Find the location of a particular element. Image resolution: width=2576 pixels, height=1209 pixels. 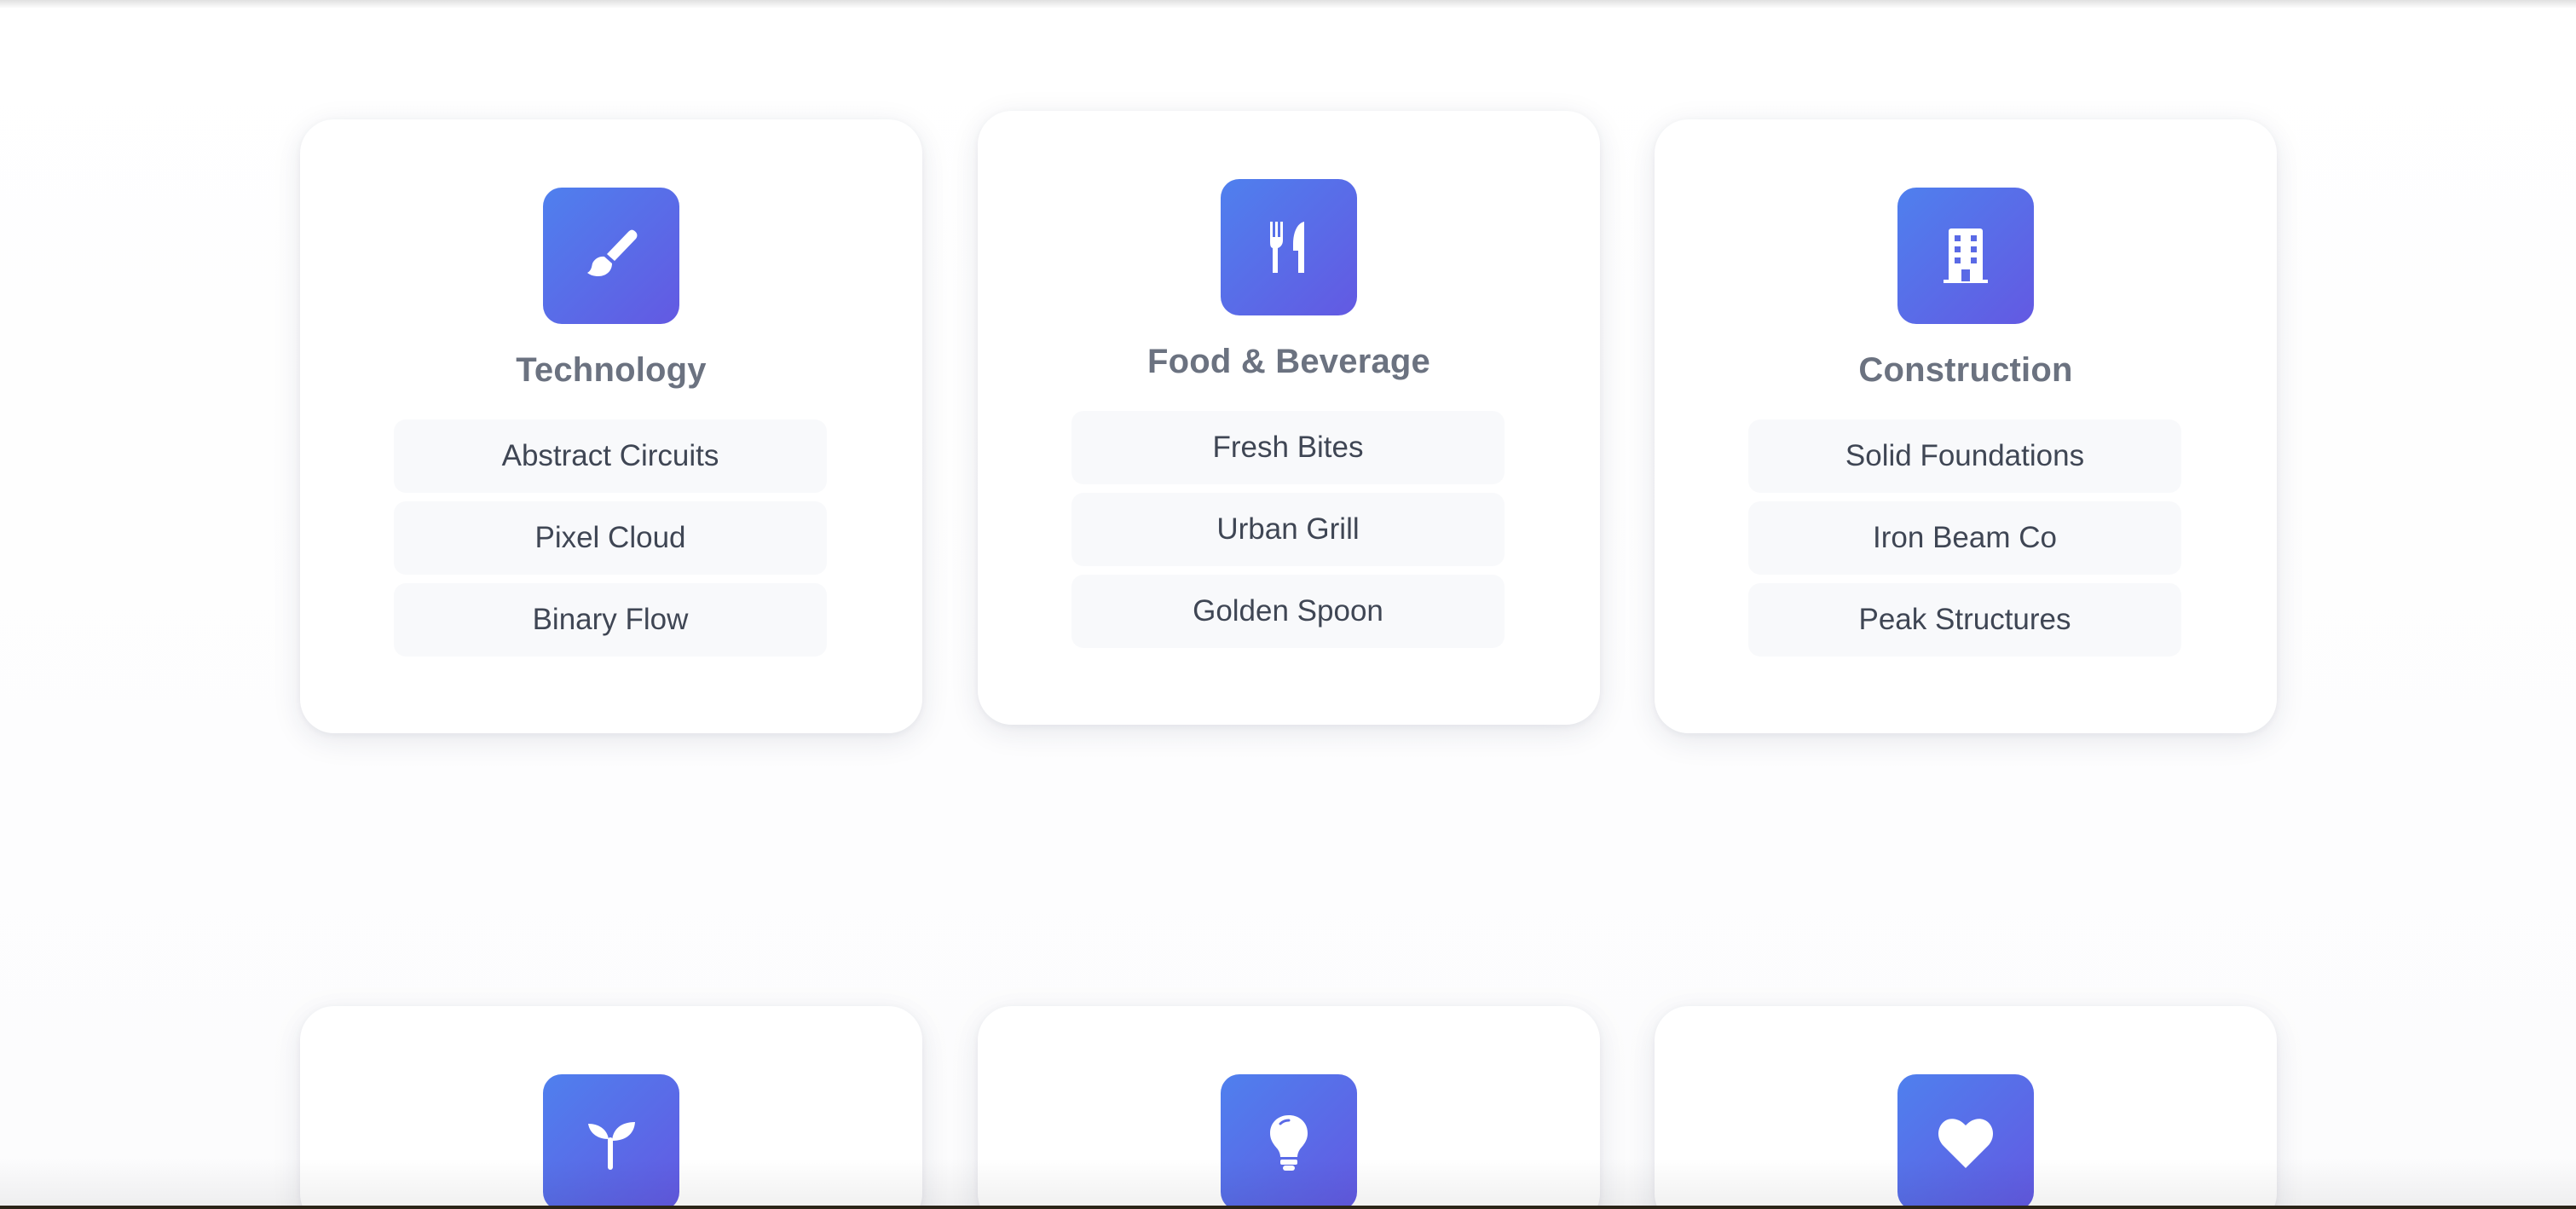

list-item: Abstract Circuits is located at coordinates (610, 456).